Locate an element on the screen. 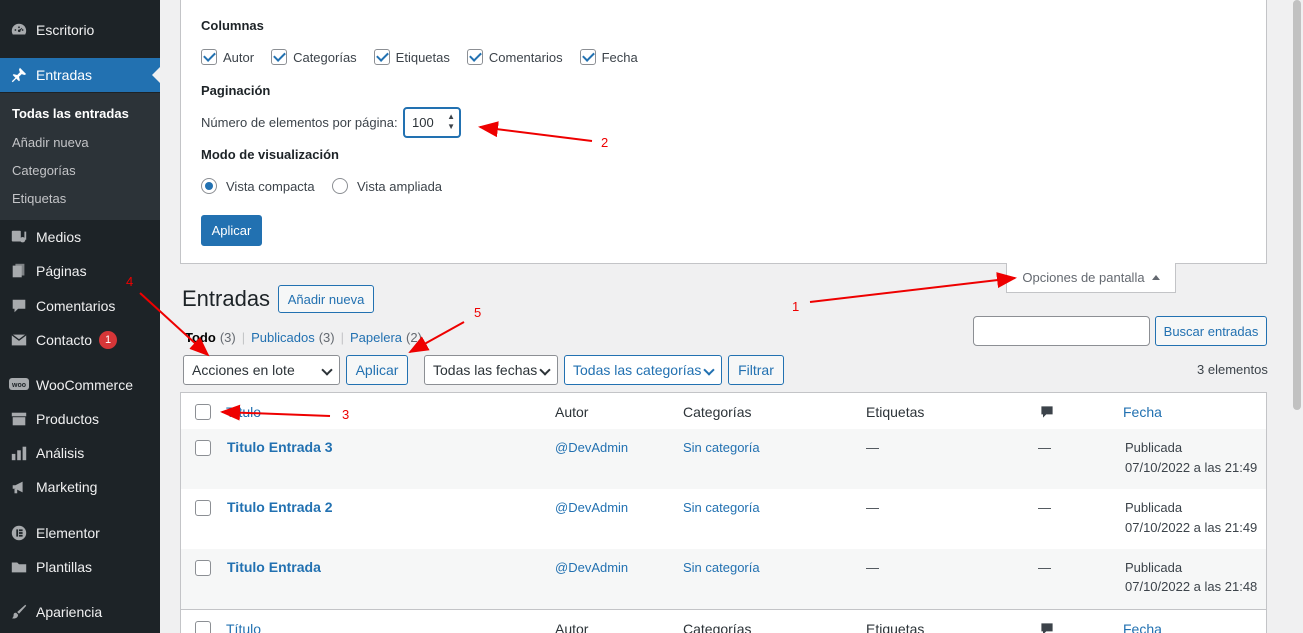 The width and height of the screenshot is (1303, 633). column-header-categories: Categorías is located at coordinates (717, 412).